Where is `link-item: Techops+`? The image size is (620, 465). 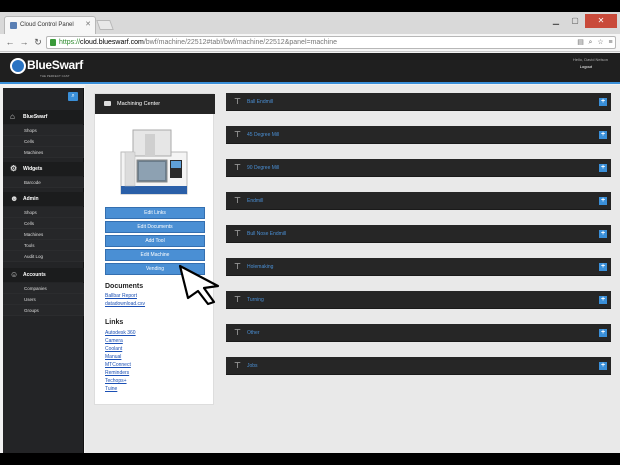
link-item: Techops+ is located at coordinates (116, 381).